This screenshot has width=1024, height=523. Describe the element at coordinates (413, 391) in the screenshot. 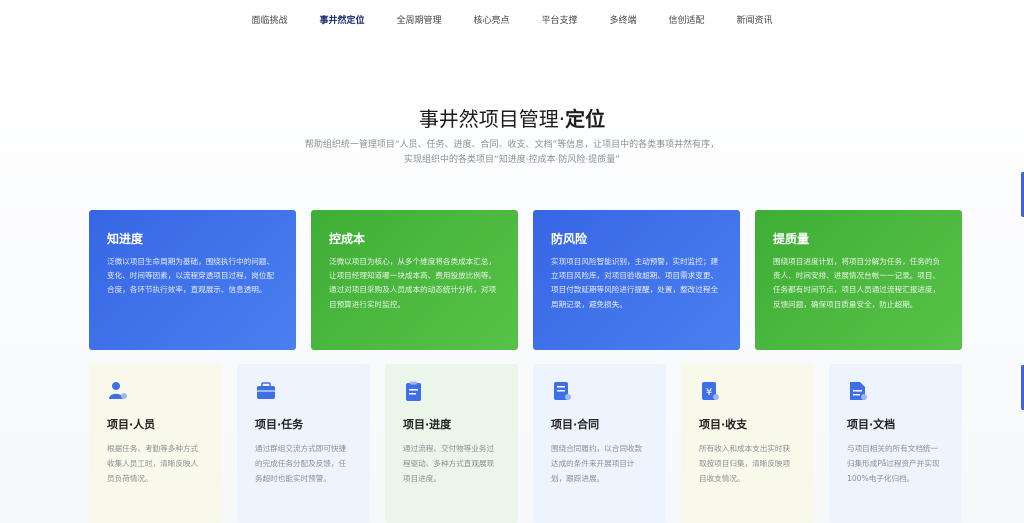

I see `clipboard-icon` at that location.